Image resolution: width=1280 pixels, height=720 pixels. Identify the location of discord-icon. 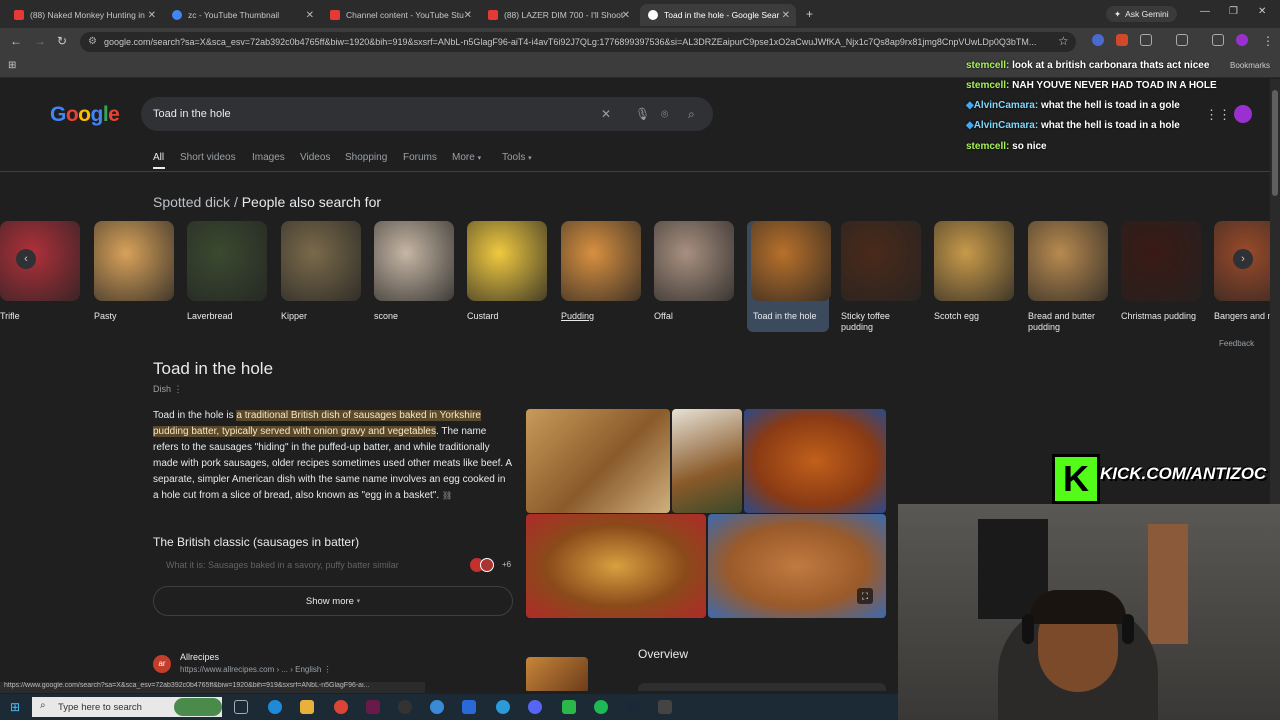
(535, 707).